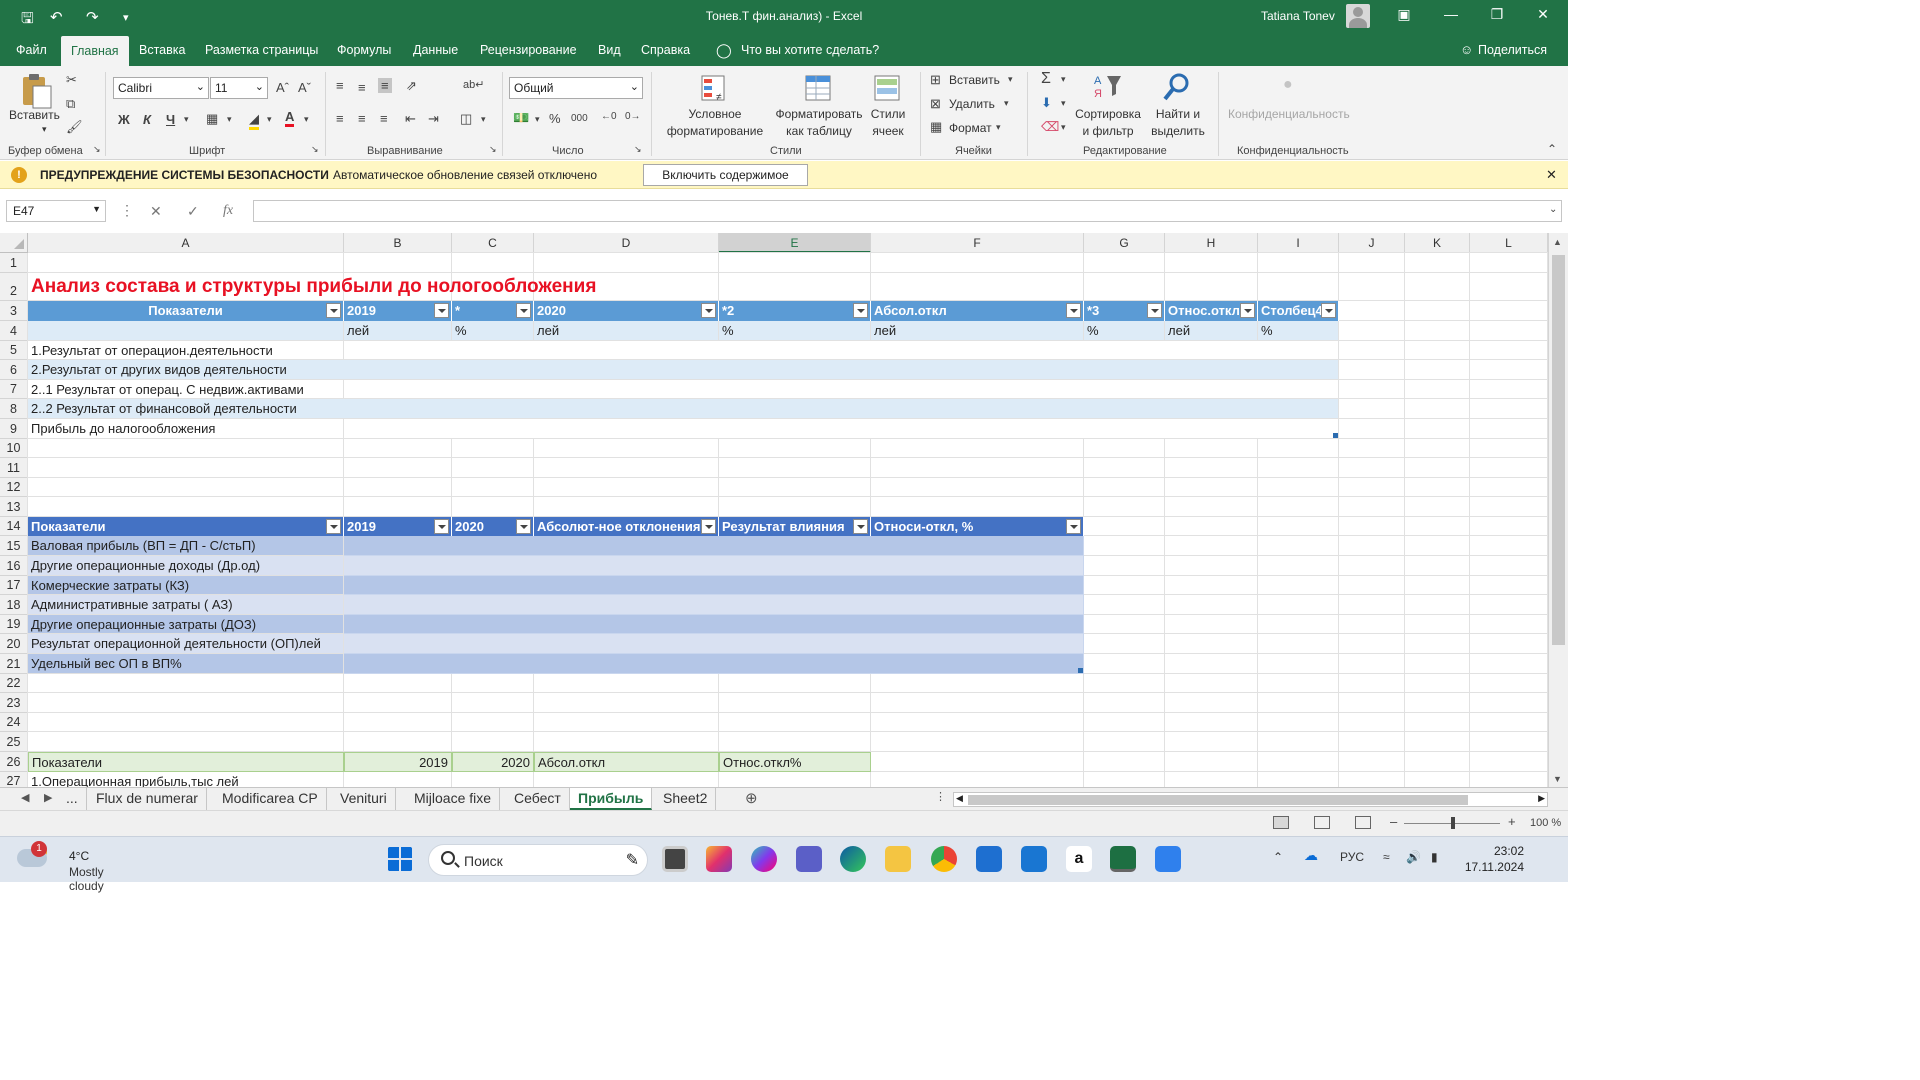 The width and height of the screenshot is (1920, 1080). I want to click on fill-down-icon: ⬇, so click(1046, 103).